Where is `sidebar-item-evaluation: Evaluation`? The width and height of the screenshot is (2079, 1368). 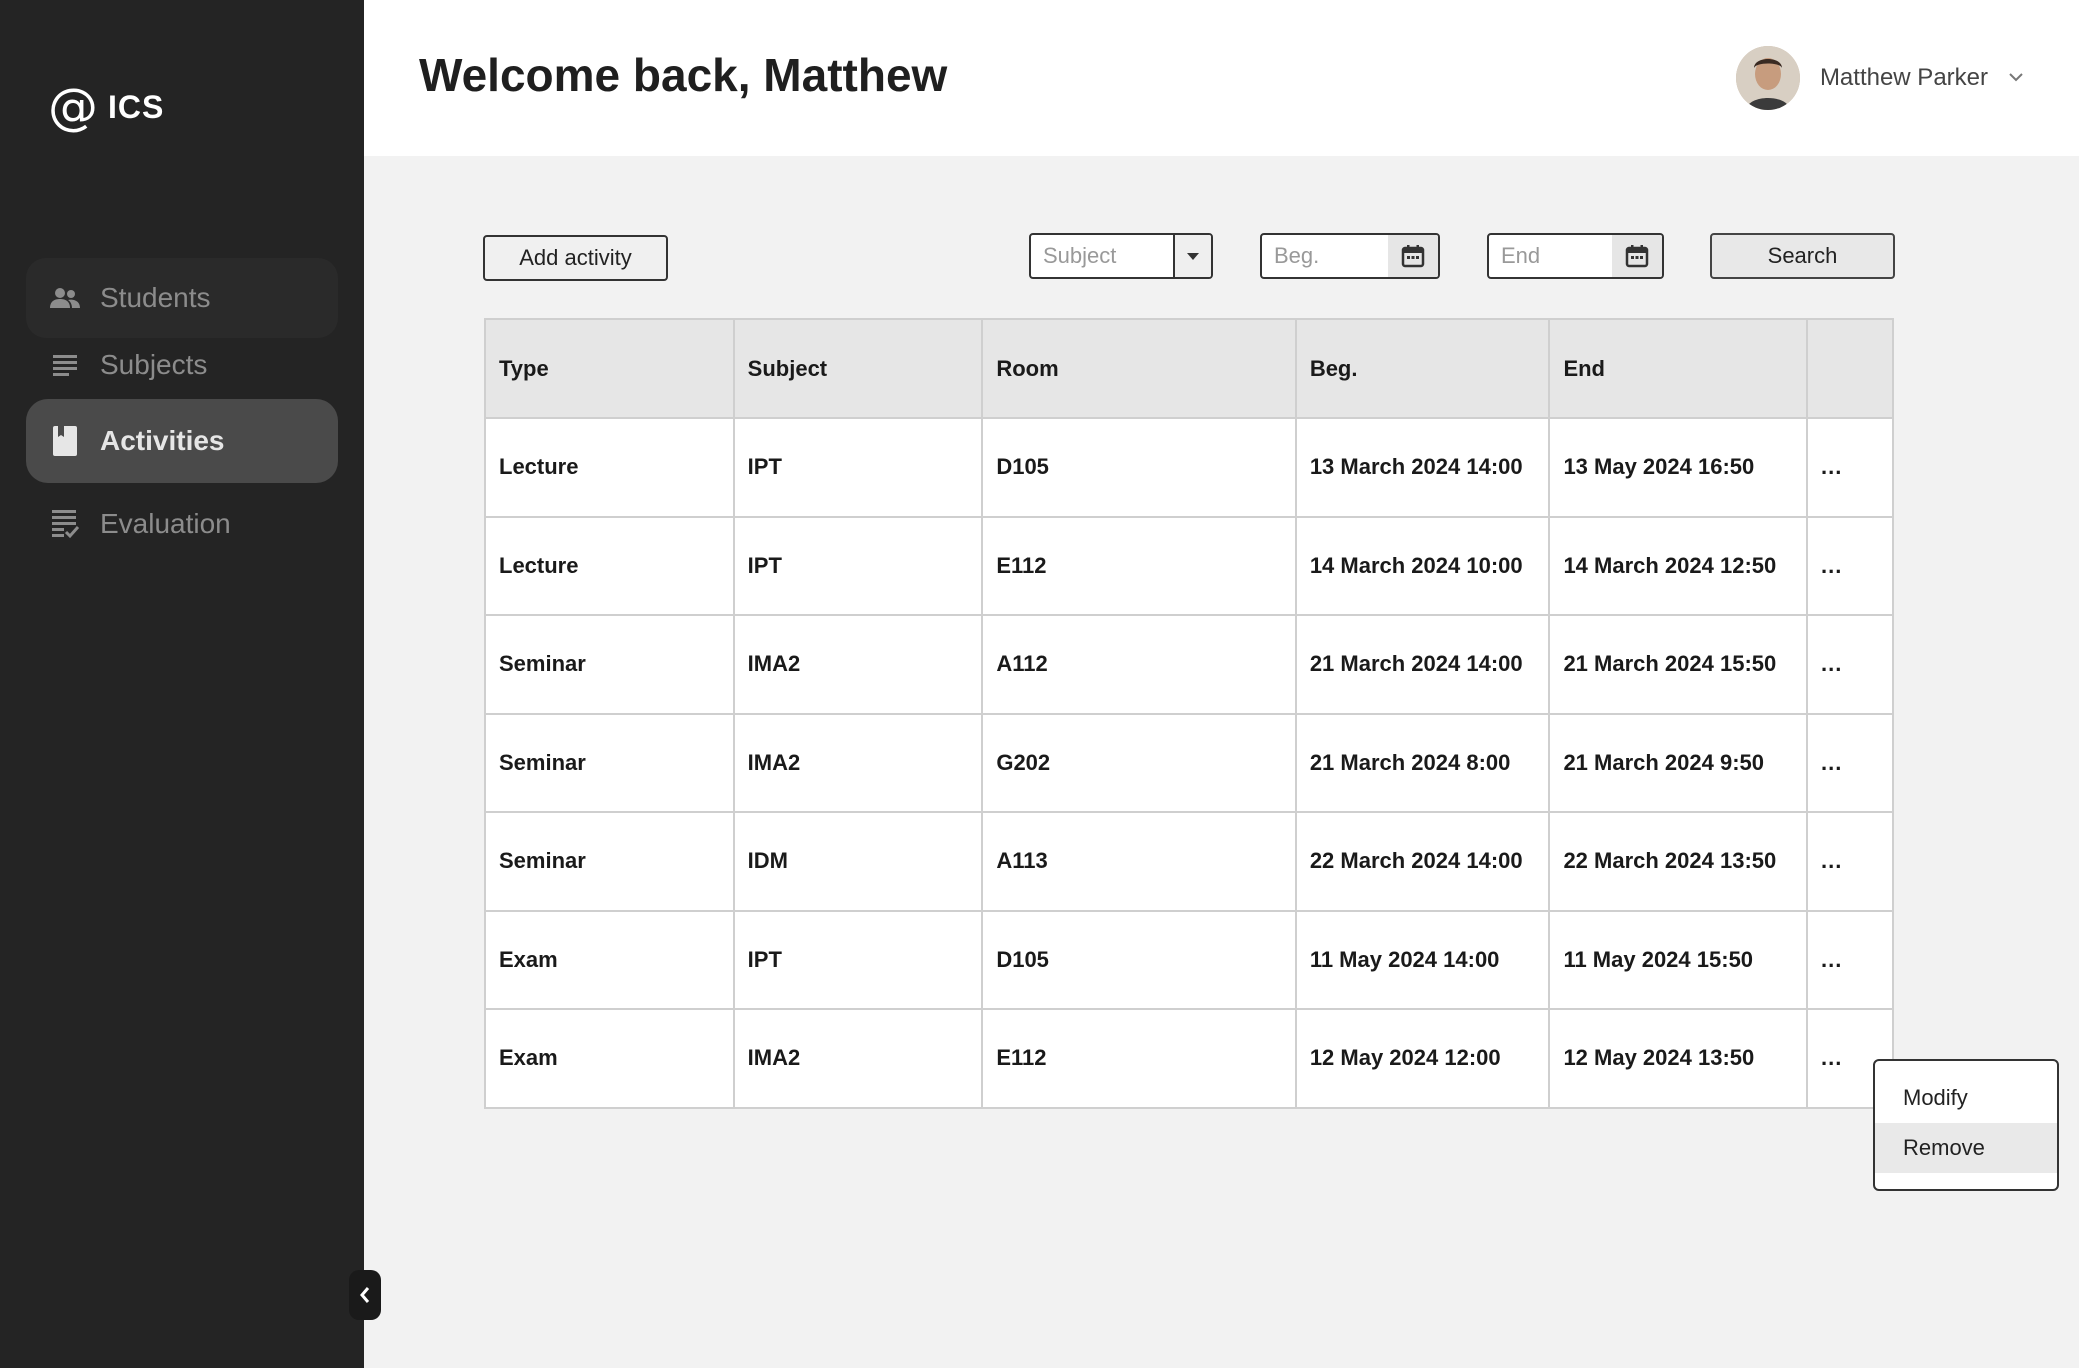
sidebar-item-evaluation: Evaluation is located at coordinates (182, 524).